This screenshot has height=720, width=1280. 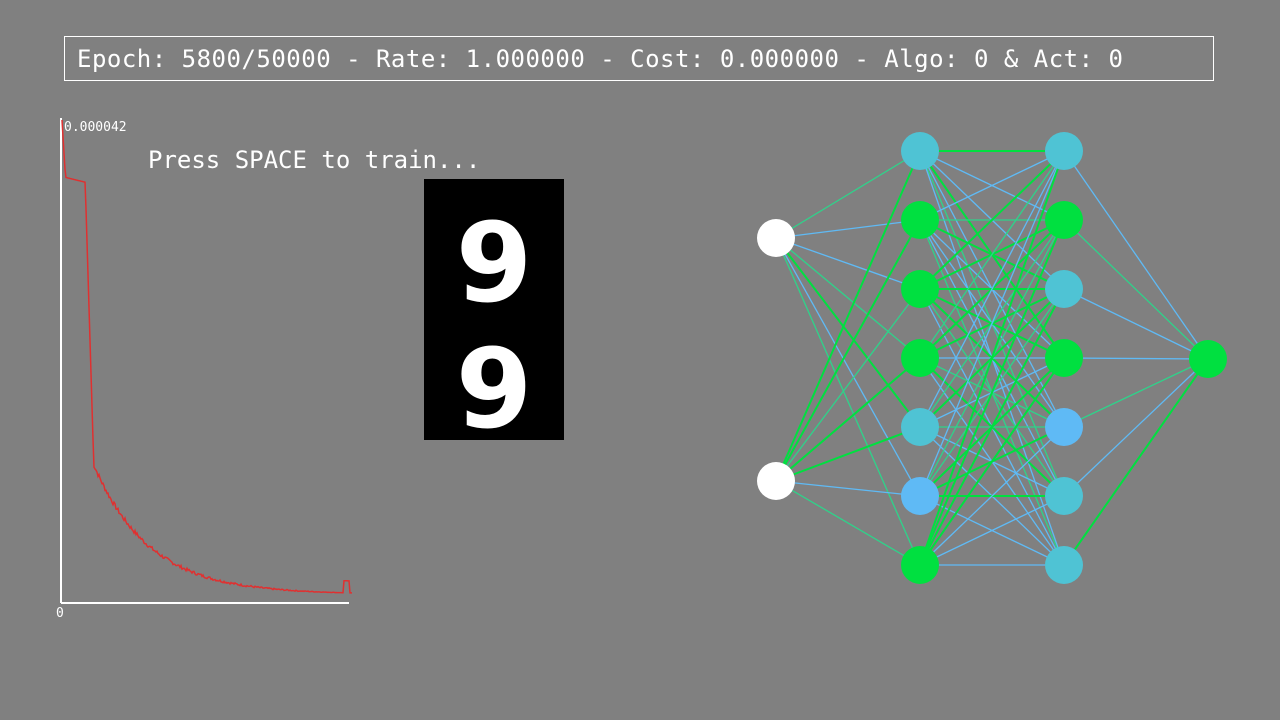 I want to click on cost-curve, so click(x=206, y=356).